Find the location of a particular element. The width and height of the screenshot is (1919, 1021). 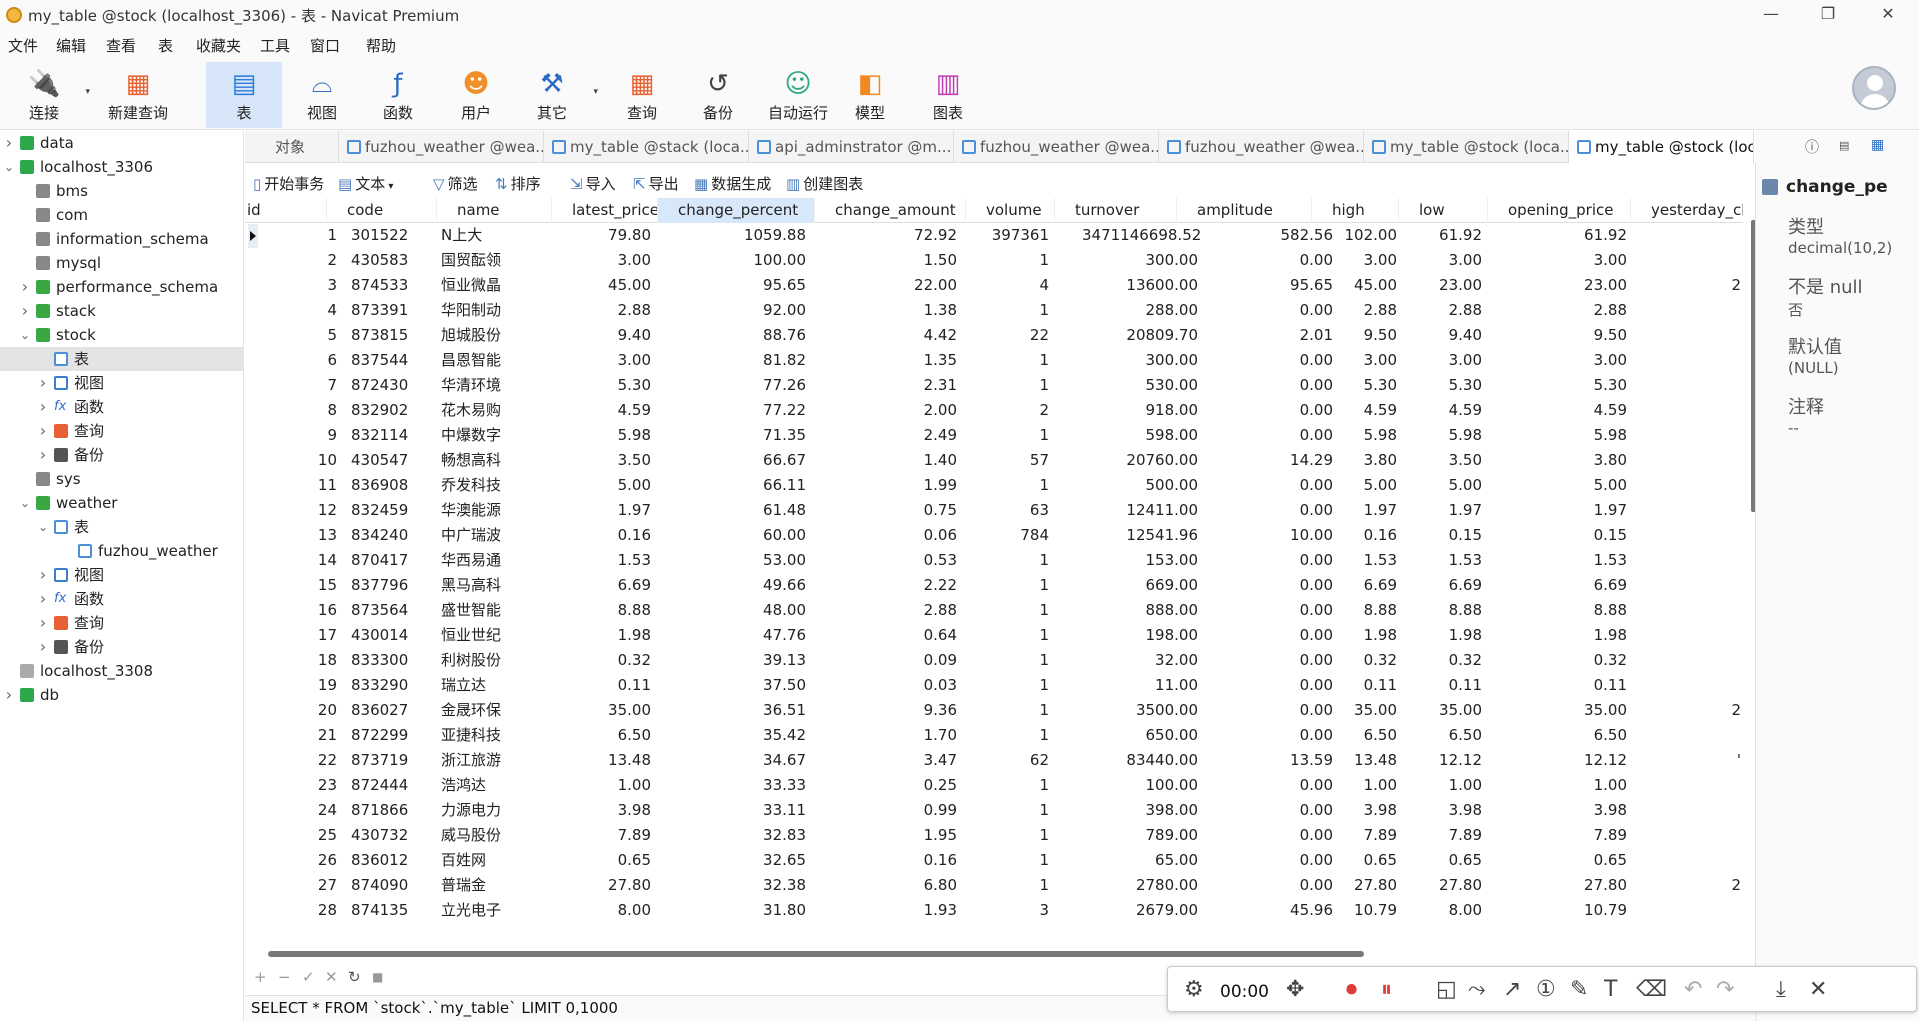

cell-volume: 22 is located at coordinates (993, 335).